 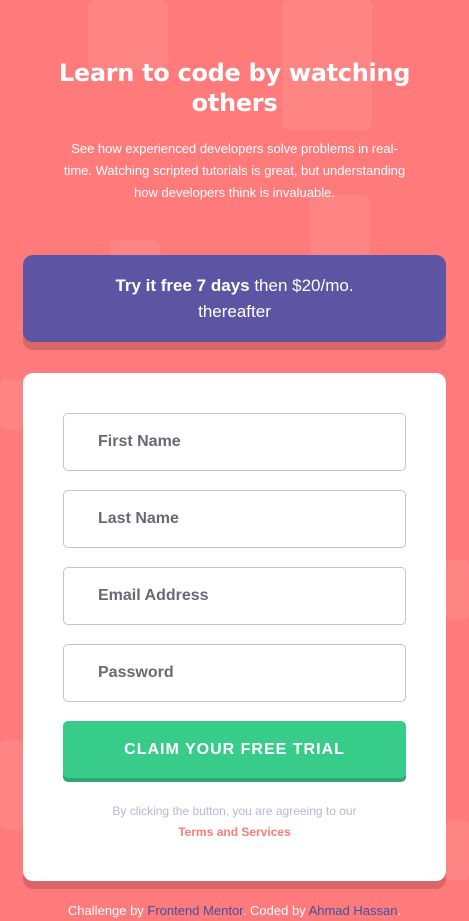 I want to click on email-field, so click(x=234, y=596).